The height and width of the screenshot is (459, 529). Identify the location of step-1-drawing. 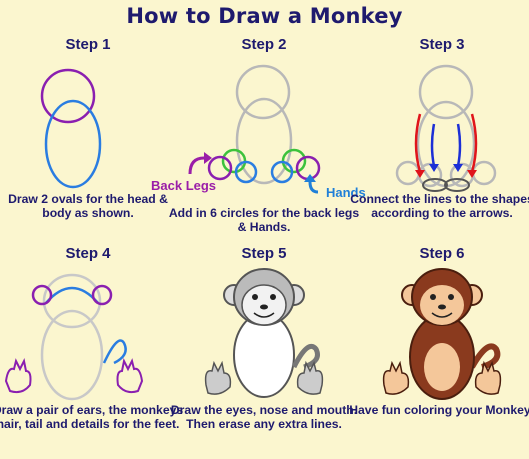
(71, 128).